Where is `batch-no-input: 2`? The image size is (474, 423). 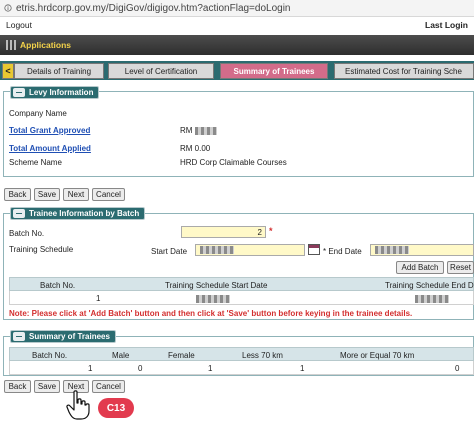
batch-no-input: 2 is located at coordinates (223, 232).